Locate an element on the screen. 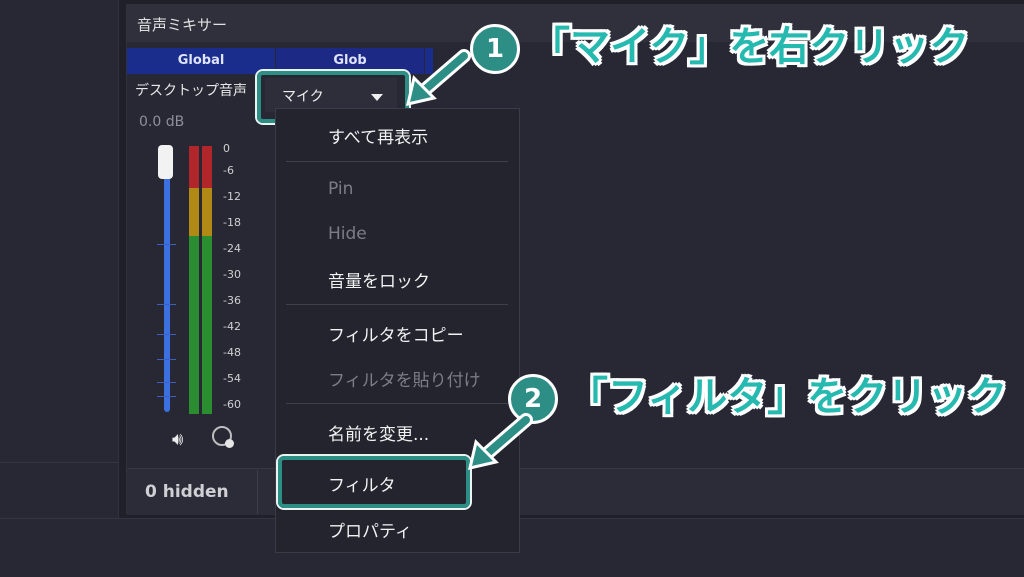  menu-item-hide: Hide is located at coordinates (347, 234).